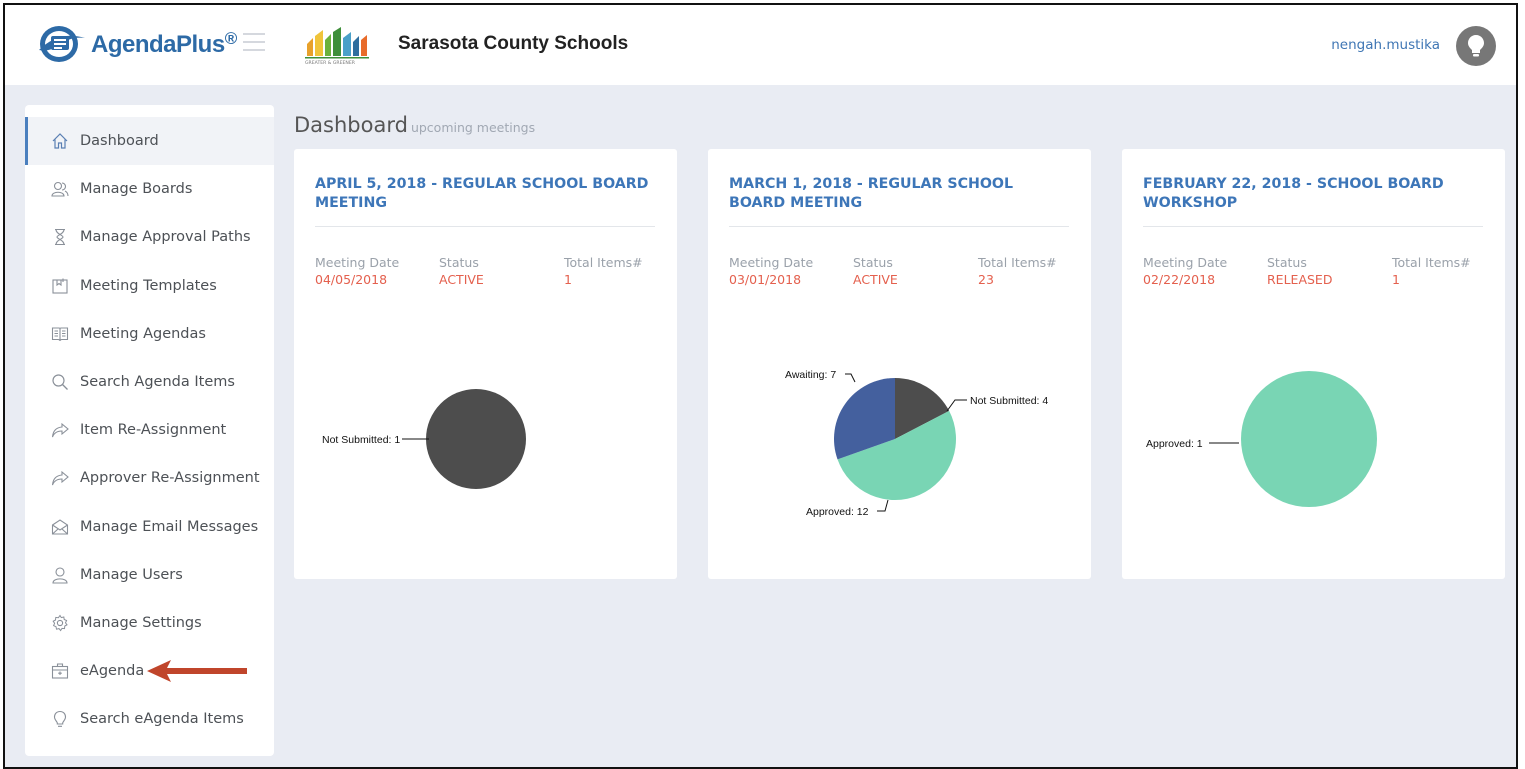 This screenshot has width=1525, height=769. Describe the element at coordinates (1385, 45) in the screenshot. I see `user-menu-name: nengah.mustika` at that location.